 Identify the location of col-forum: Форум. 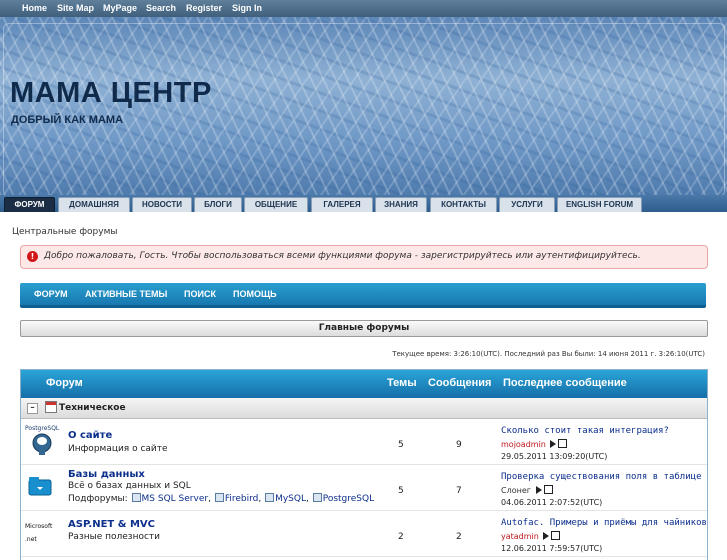
(64, 383).